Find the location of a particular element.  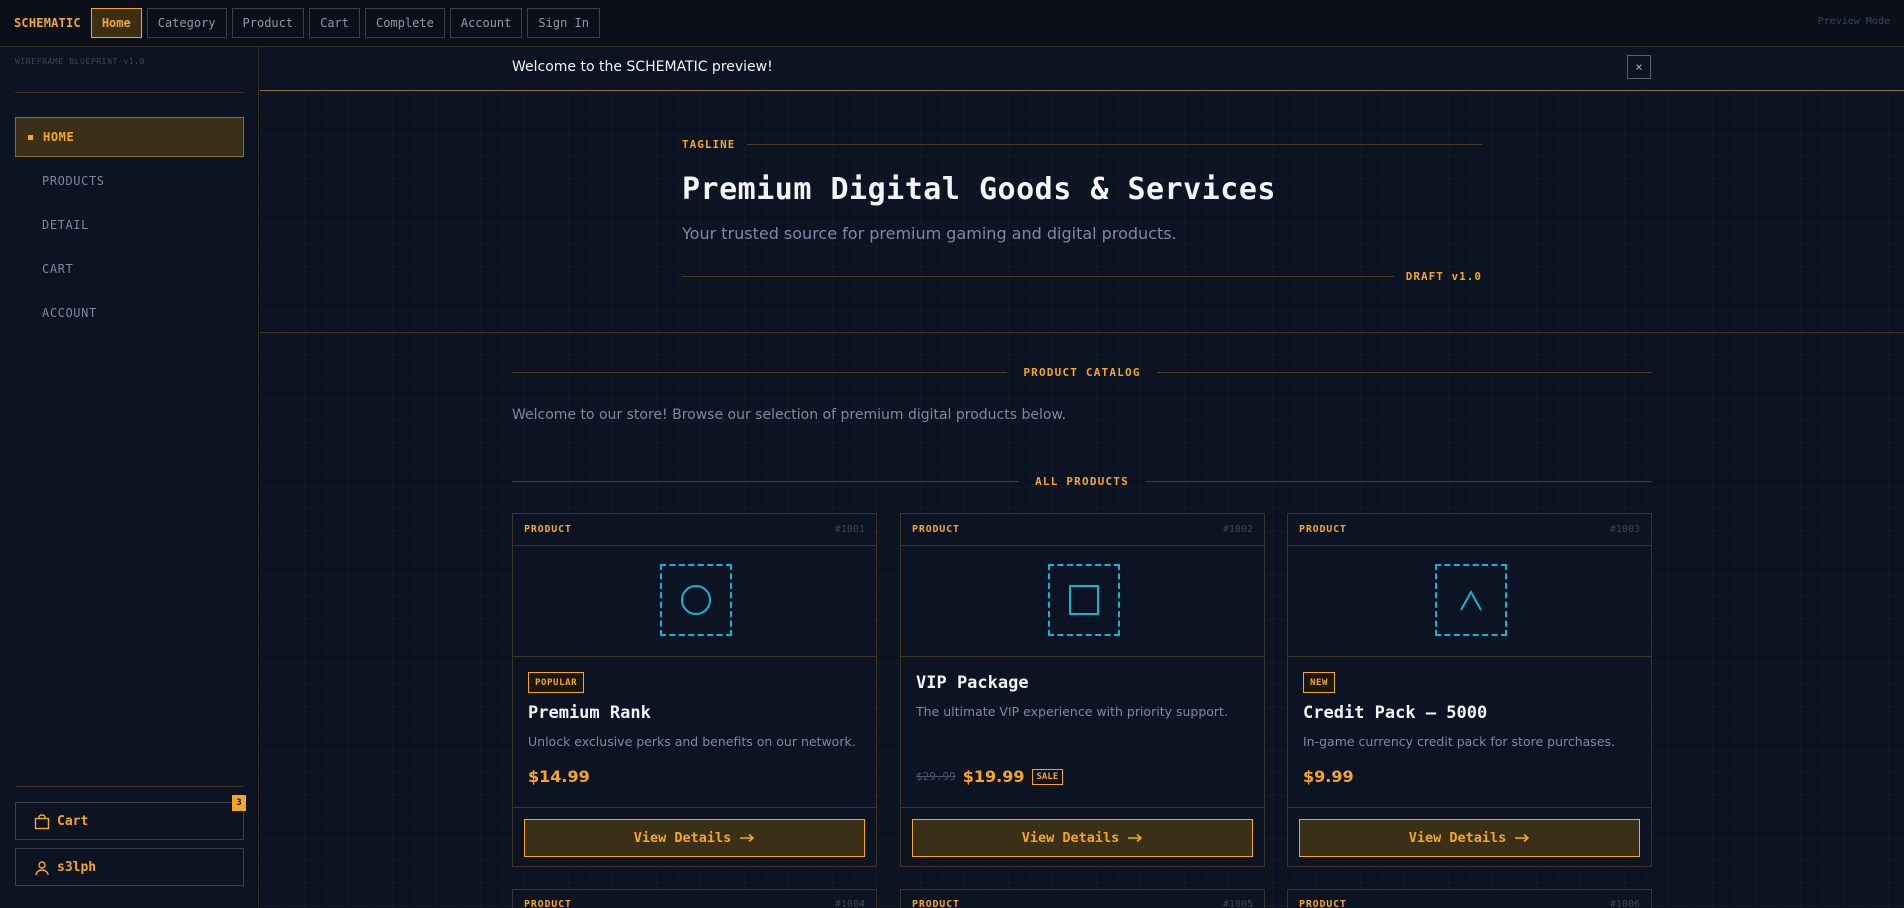

all-products-label: ALL PRODUCTS is located at coordinates (1082, 481).